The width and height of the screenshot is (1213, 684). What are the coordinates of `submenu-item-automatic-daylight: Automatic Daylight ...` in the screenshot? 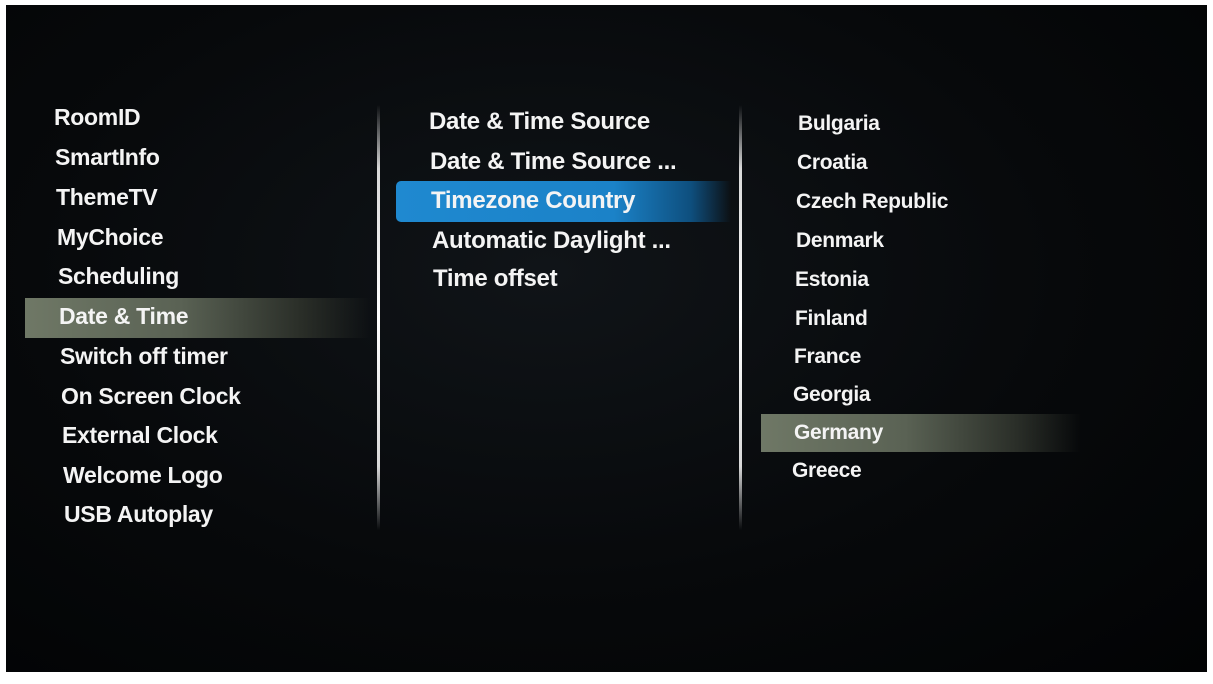 It's located at (551, 241).